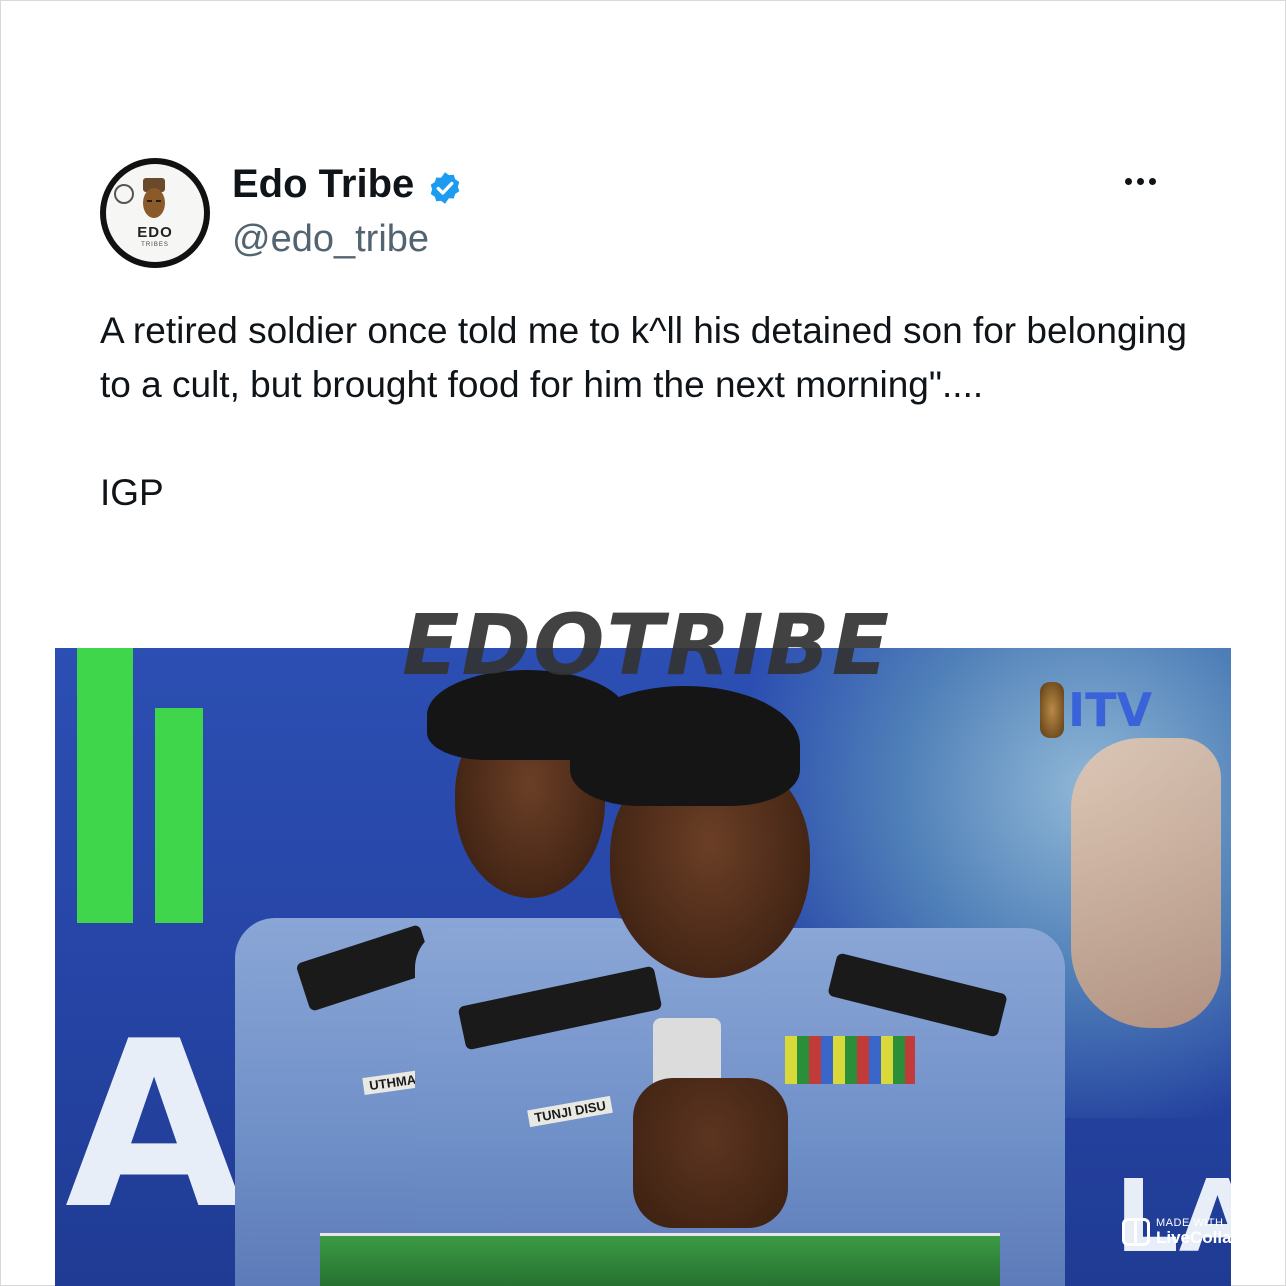 This screenshot has width=1286, height=1286. I want to click on tweet-header: EDO TRIBES Edo Tribe @edo_tribe, so click(643, 214).